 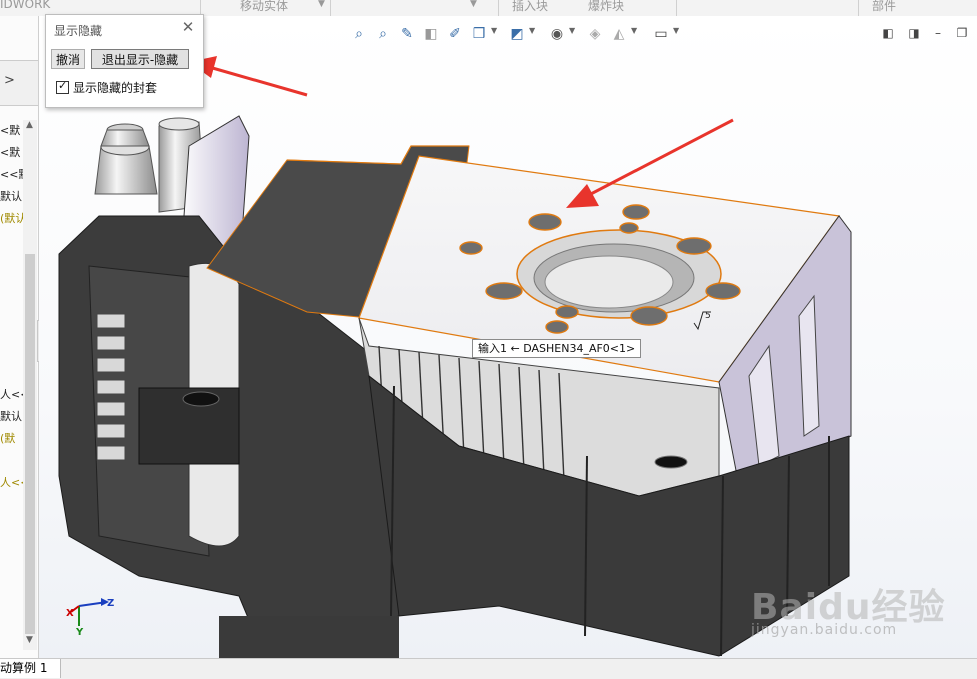 What do you see at coordinates (29, 125) in the screenshot?
I see `scroll-up-icon: ▲` at bounding box center [29, 125].